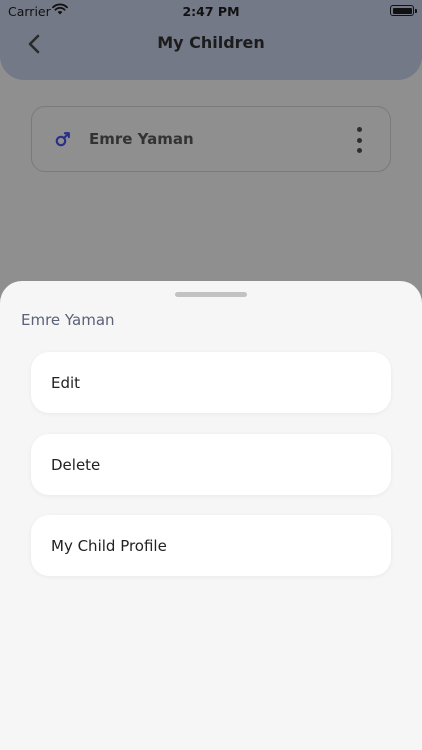 The width and height of the screenshot is (422, 750). I want to click on child-name: Emre Yaman, so click(141, 139).